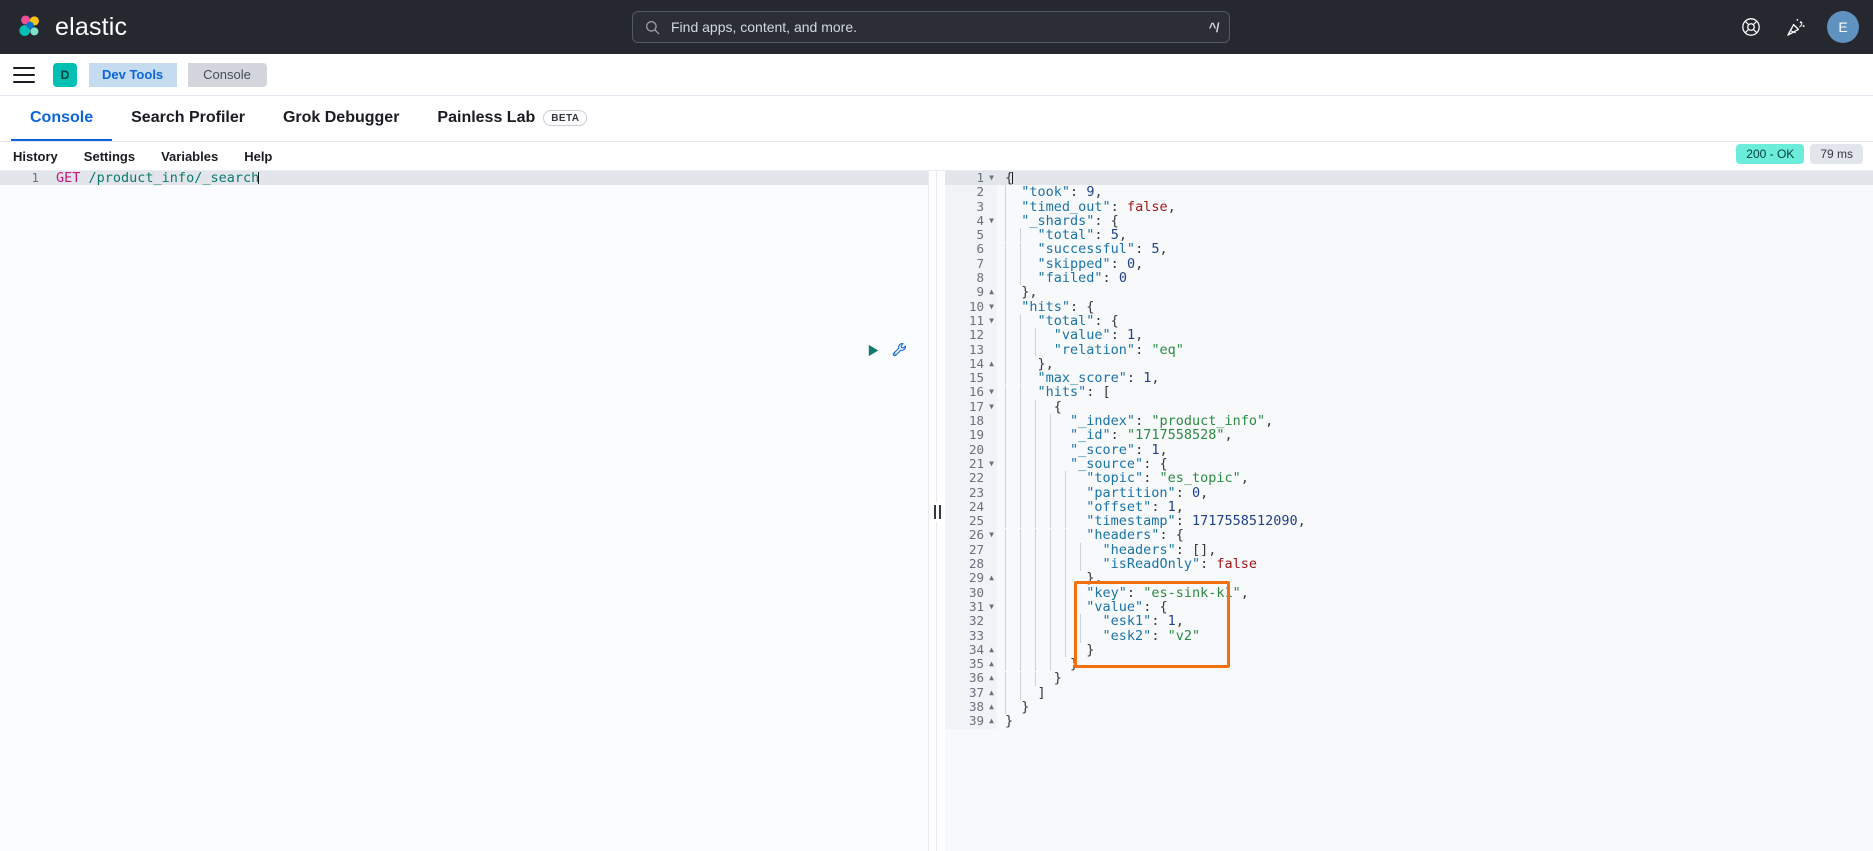 This screenshot has width=1873, height=851. What do you see at coordinates (1409, 407) in the screenshot?
I see `code-line: 17 ▼ {` at bounding box center [1409, 407].